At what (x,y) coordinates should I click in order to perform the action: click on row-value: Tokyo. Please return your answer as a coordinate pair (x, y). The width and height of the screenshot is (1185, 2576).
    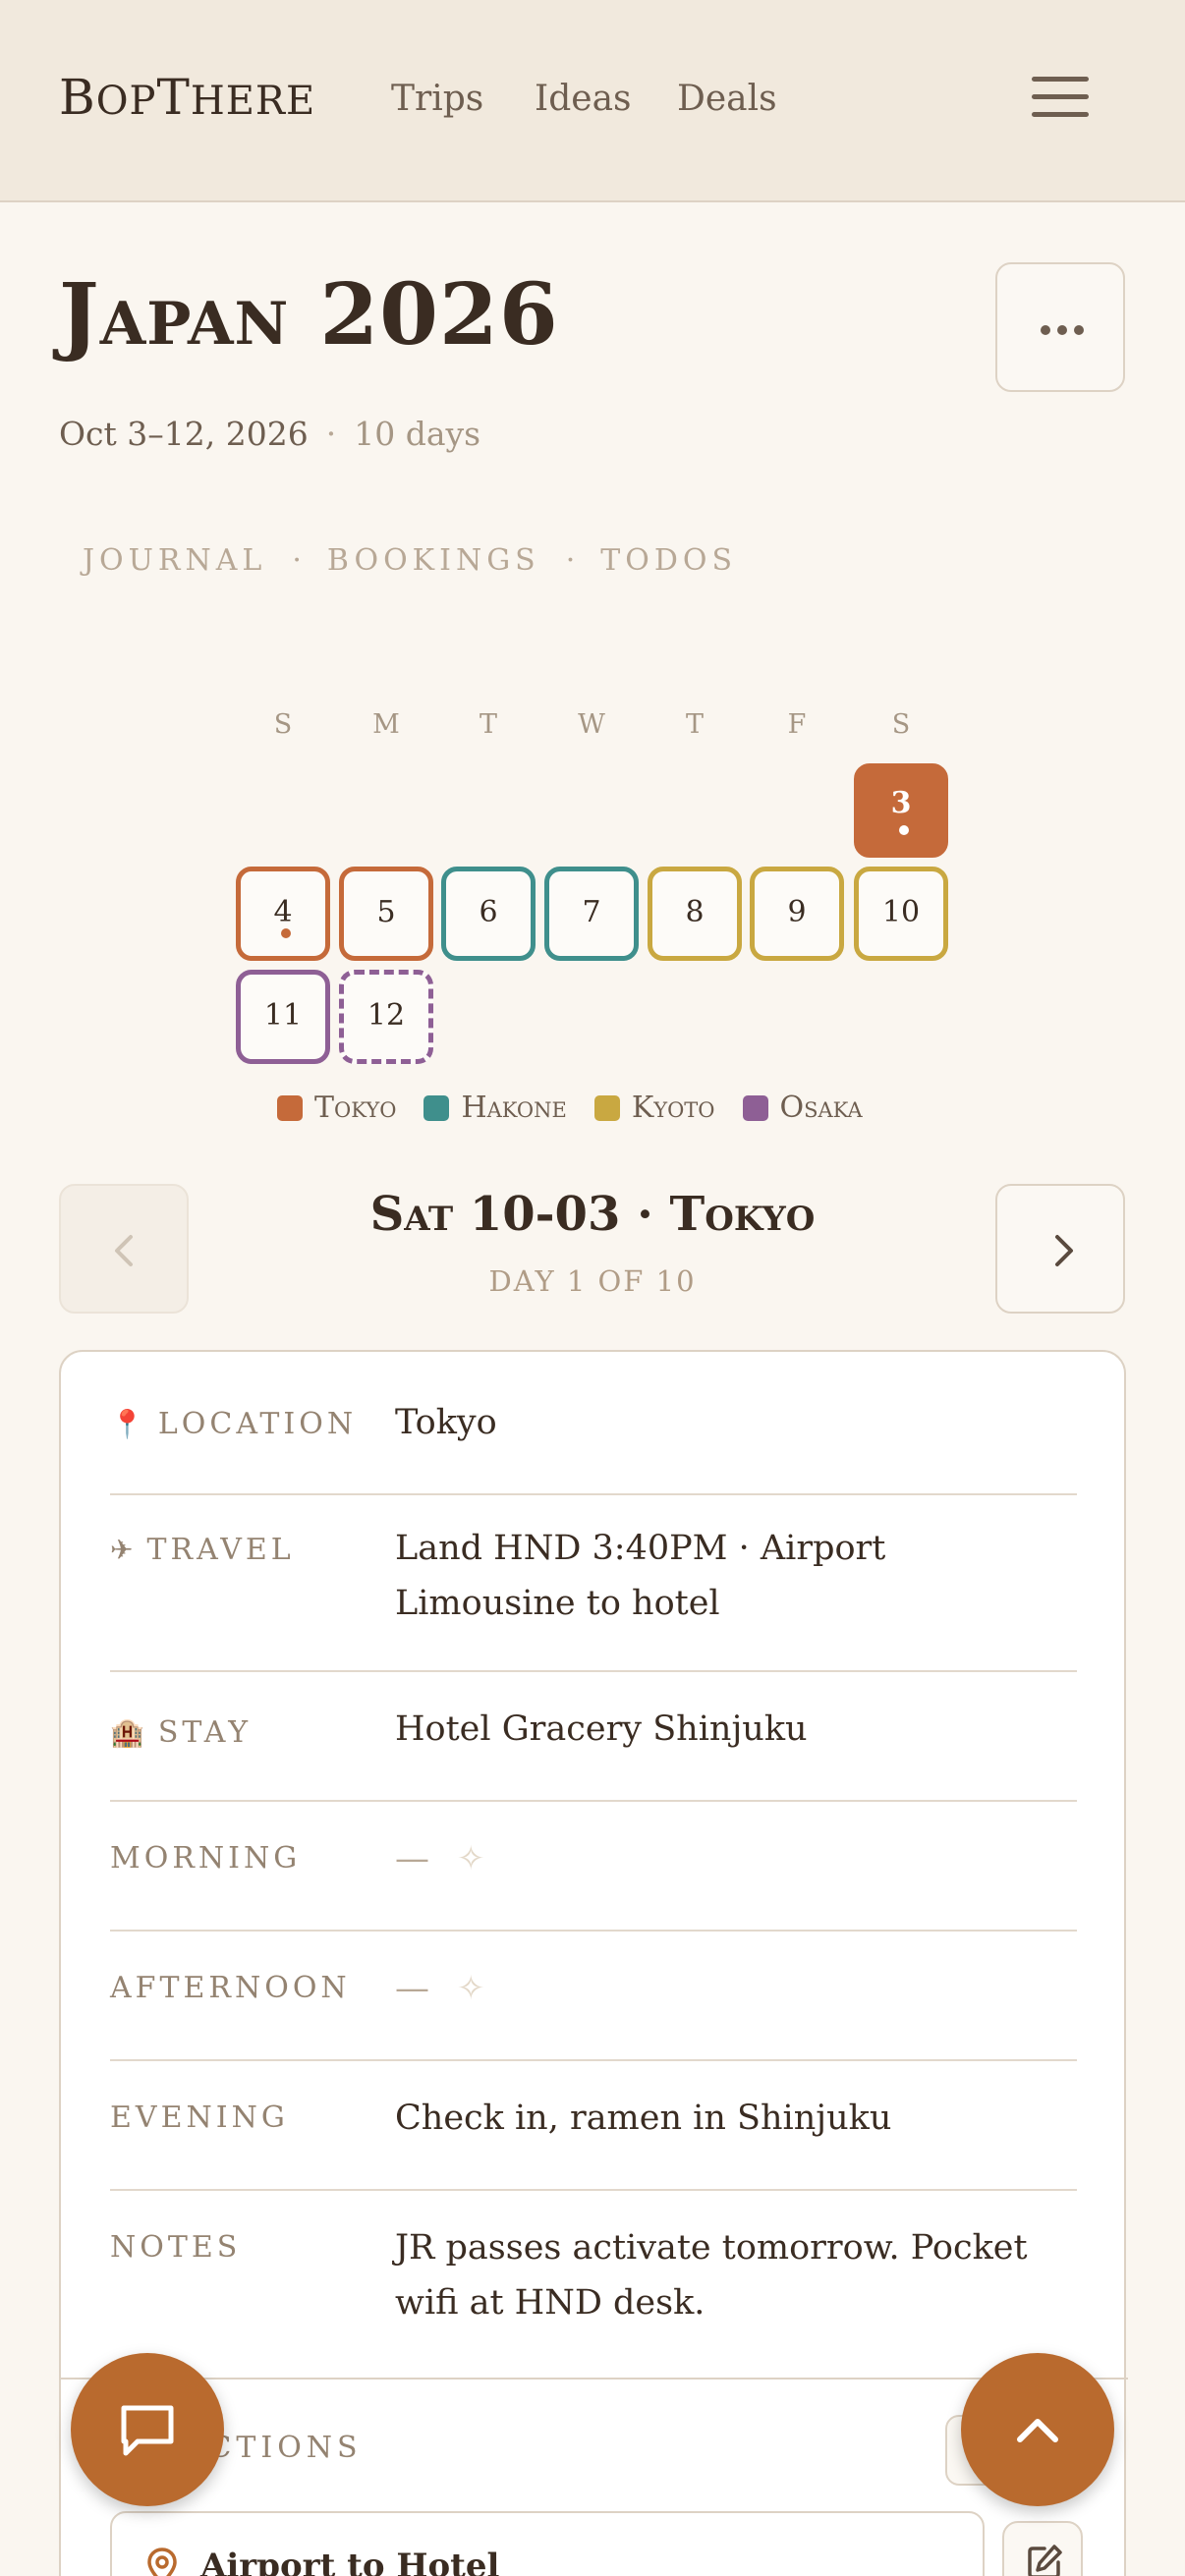
    Looking at the image, I should click on (446, 1422).